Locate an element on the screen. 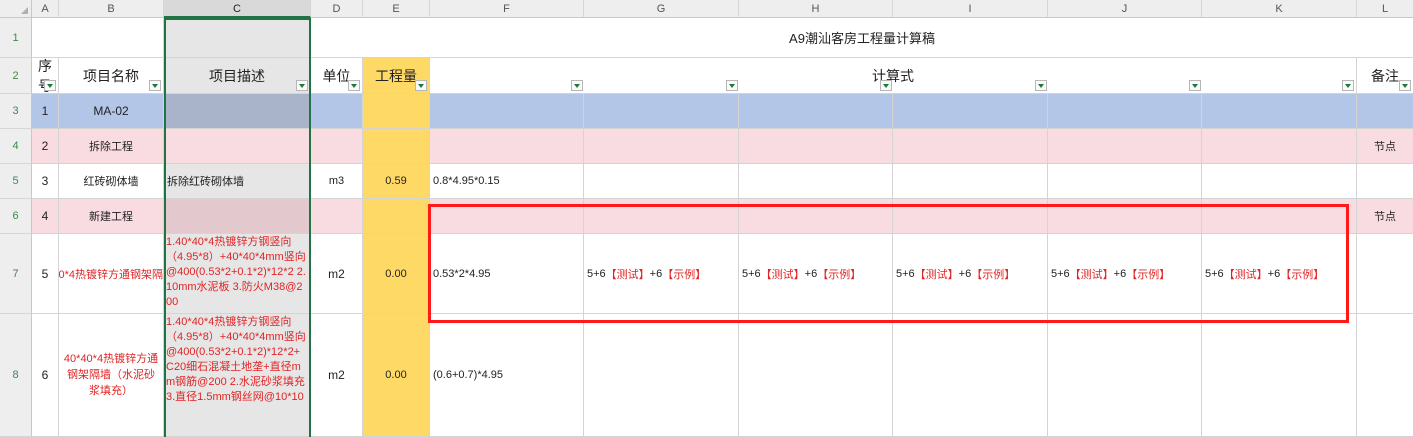  cell-j8 is located at coordinates (1125, 375).